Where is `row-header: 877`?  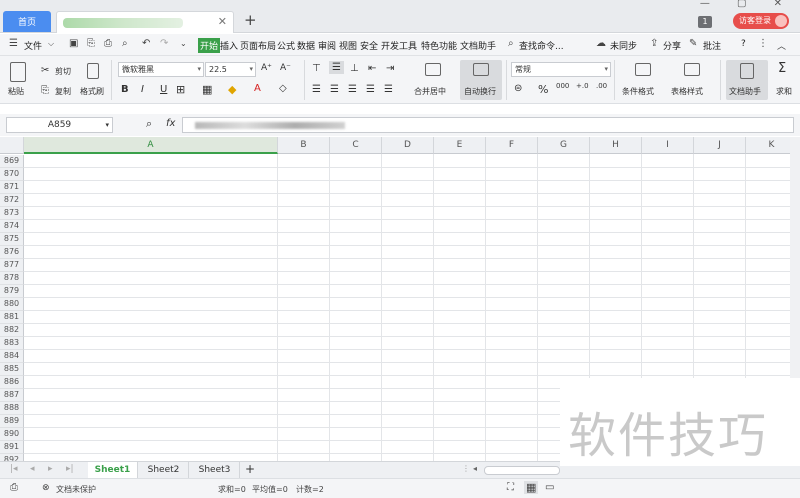 row-header: 877 is located at coordinates (12, 265).